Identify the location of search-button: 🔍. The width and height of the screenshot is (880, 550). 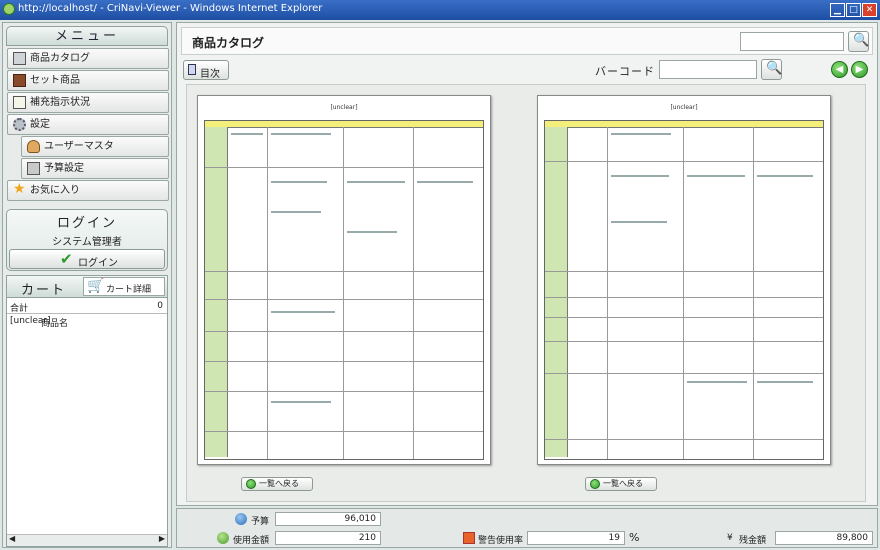
(858, 41).